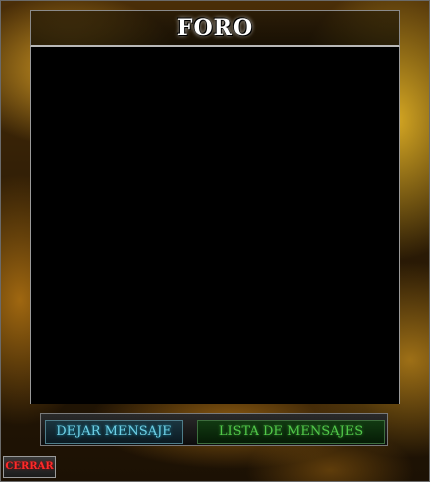 The image size is (430, 482). I want to click on window-title: FORO, so click(215, 28).